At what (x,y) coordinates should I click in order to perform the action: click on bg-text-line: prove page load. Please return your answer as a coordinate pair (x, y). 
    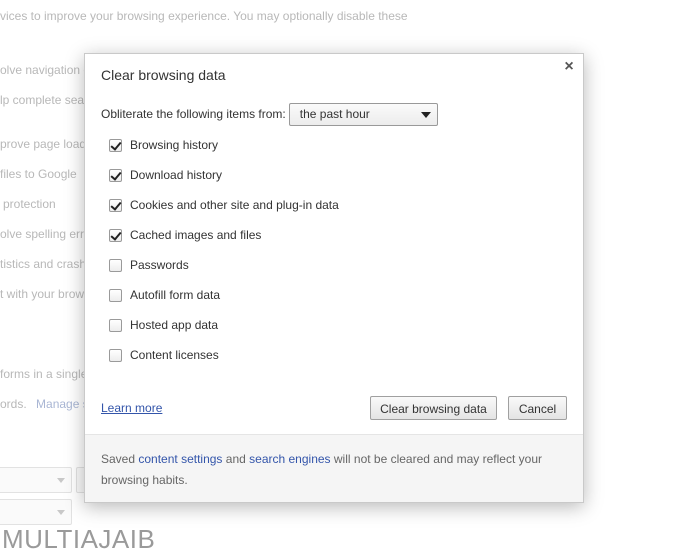
    Looking at the image, I should click on (43, 144).